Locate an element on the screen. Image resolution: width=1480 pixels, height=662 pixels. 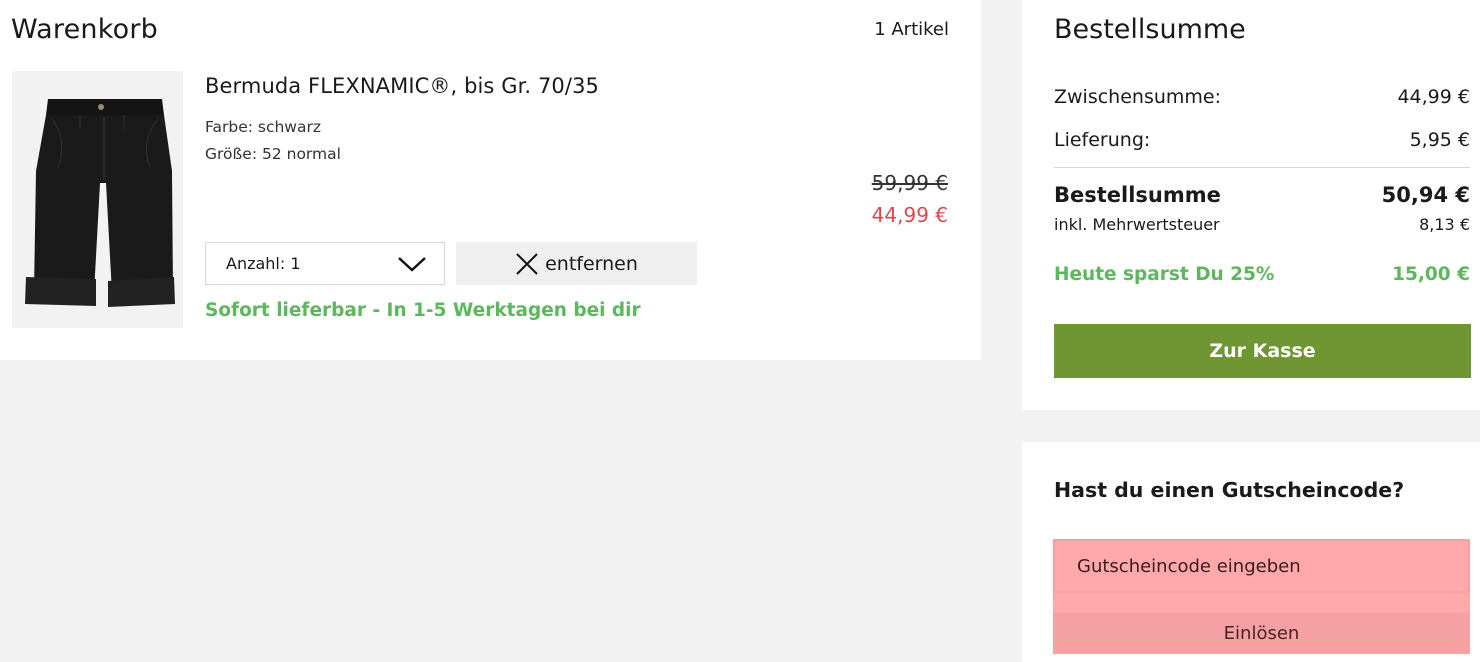
old-price: 59,99 € is located at coordinates (909, 183).